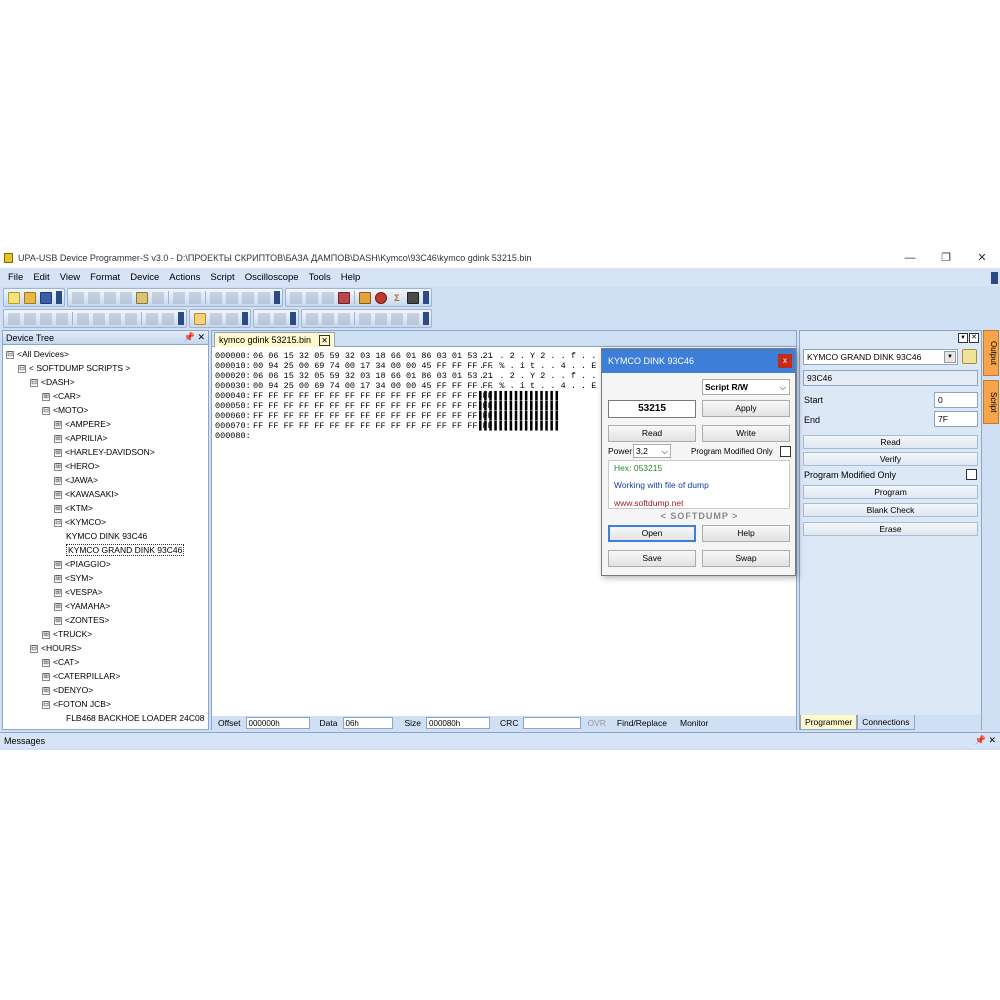 The width and height of the screenshot is (1000, 1000). I want to click on menu-view: View, so click(70, 277).